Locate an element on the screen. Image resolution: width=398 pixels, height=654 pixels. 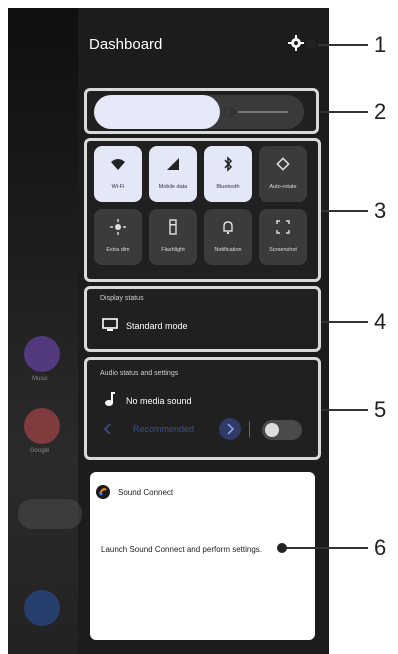
callout-number: 5 is located at coordinates (380, 409).